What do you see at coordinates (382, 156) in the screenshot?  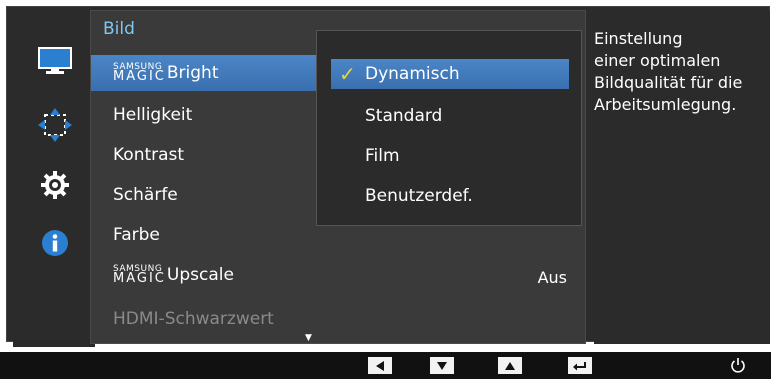 I see `submenu-item-label: Film` at bounding box center [382, 156].